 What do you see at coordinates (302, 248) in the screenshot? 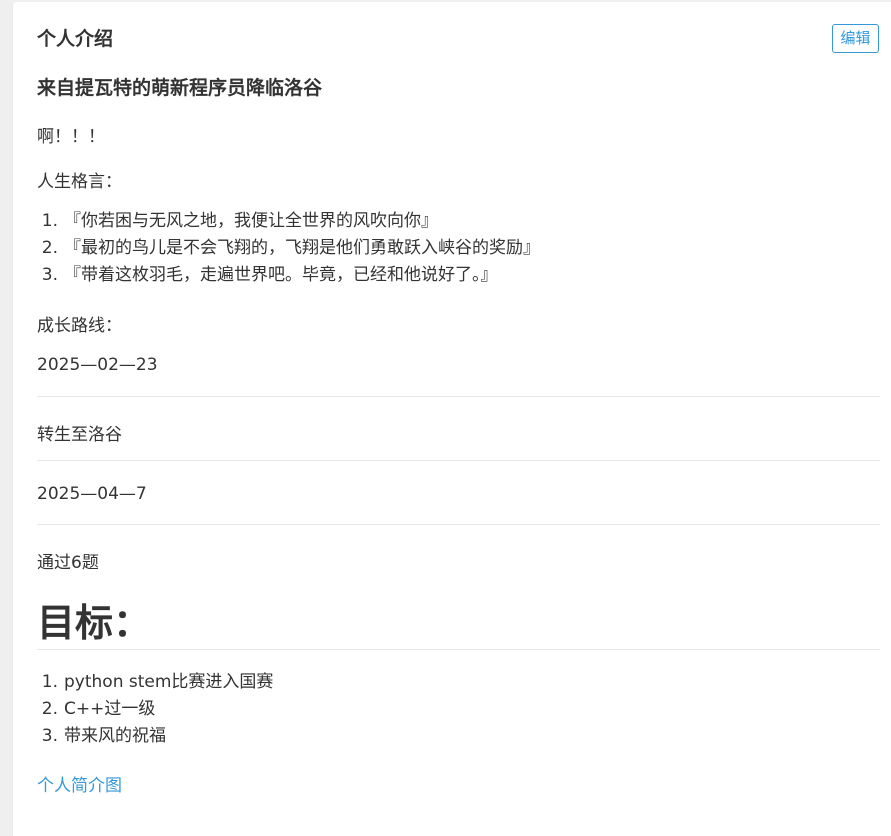
I see `motto-text: 『最初的鸟儿是不会飞翔的，飞翔是他们勇敢跃入峡谷的奖励』` at bounding box center [302, 248].